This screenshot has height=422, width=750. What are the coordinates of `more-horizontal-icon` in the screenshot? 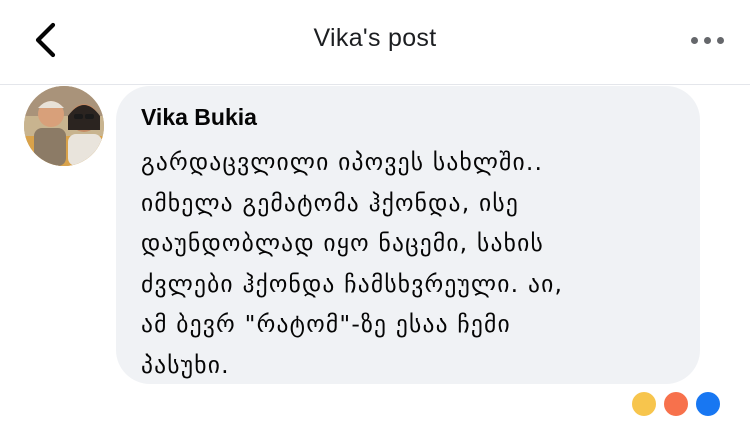 It's located at (694, 40).